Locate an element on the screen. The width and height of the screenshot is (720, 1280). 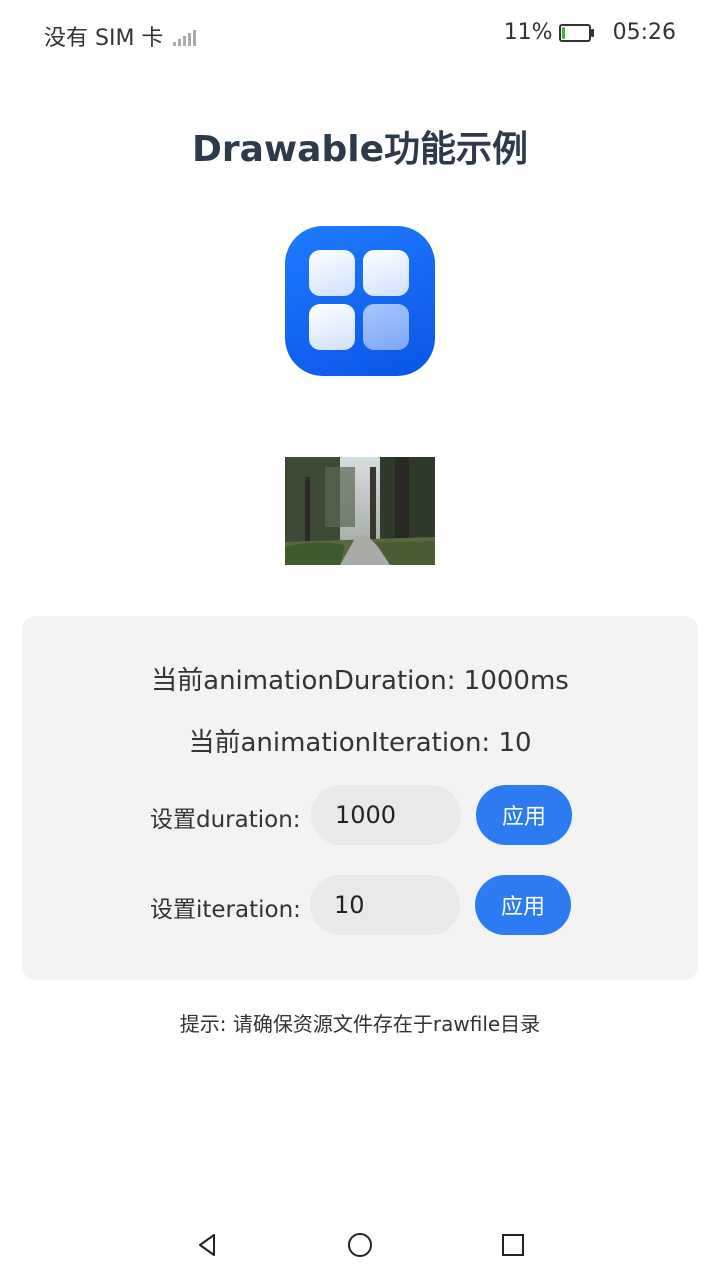
back-icon is located at coordinates (208, 1245).